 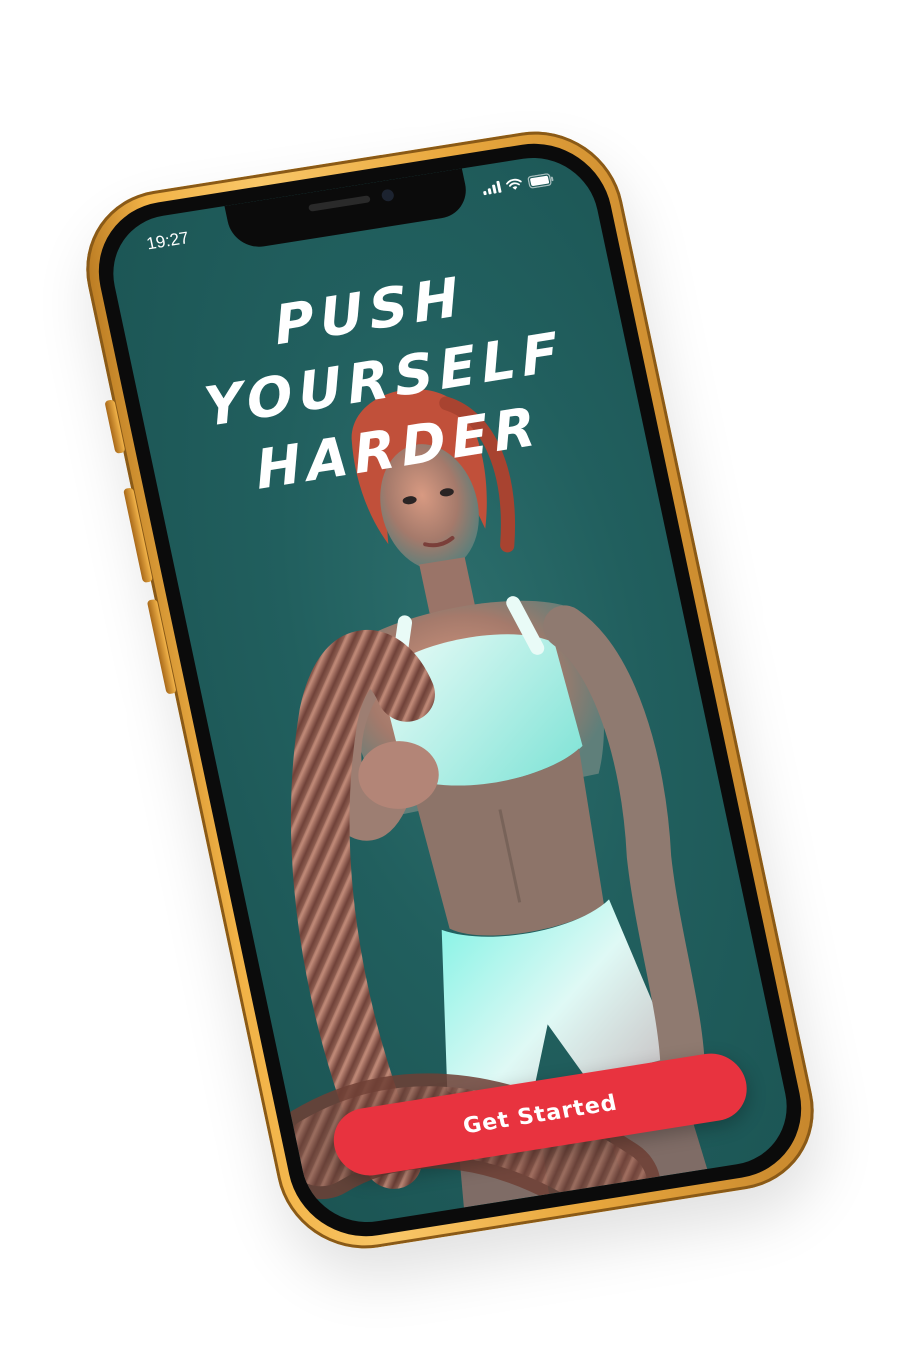 I want to click on status-time: 19:27, so click(x=167, y=241).